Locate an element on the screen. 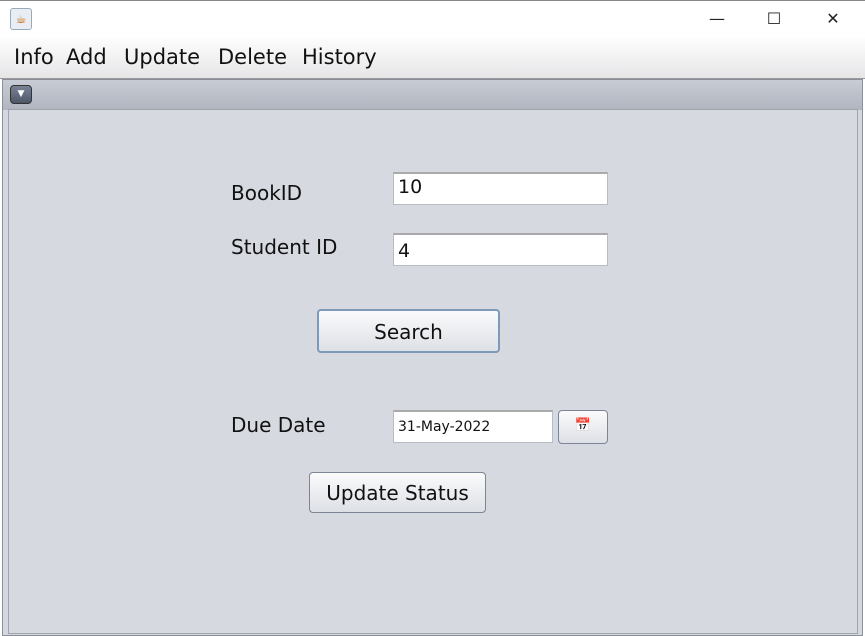 This screenshot has height=636, width=865. menu-info: Info is located at coordinates (34, 57).